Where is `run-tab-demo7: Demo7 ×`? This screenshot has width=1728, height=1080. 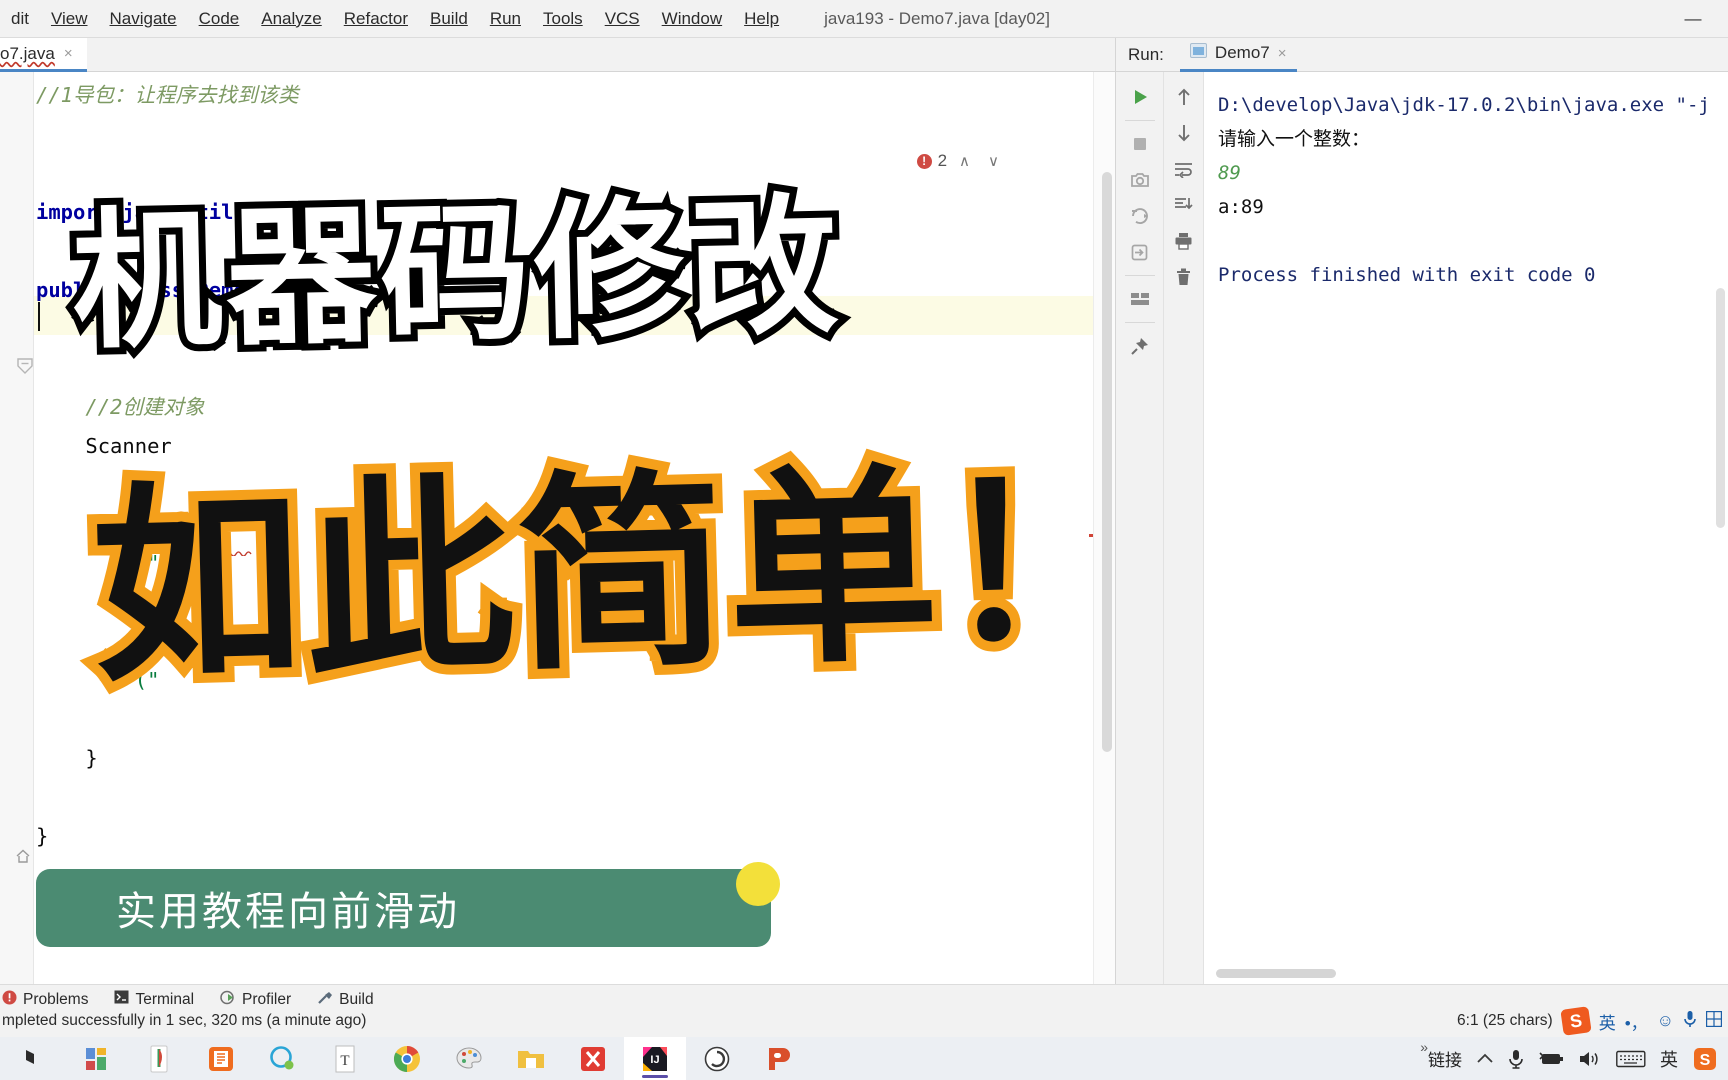
run-tab-demo7: Demo7 × is located at coordinates (1238, 55).